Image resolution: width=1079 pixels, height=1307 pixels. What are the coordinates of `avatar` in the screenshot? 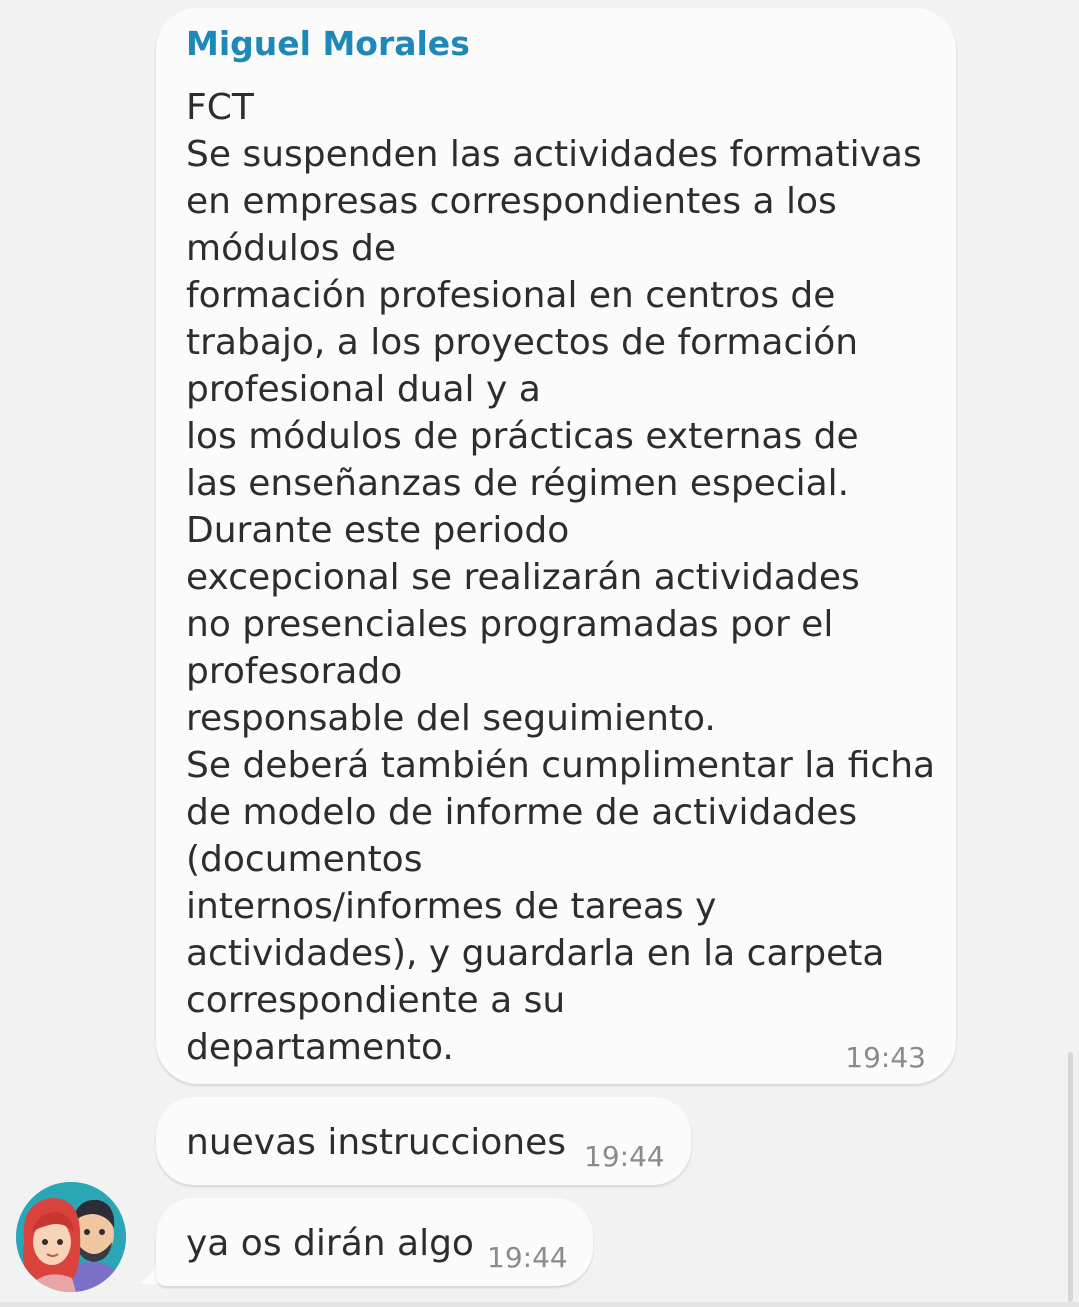 It's located at (71, 1237).